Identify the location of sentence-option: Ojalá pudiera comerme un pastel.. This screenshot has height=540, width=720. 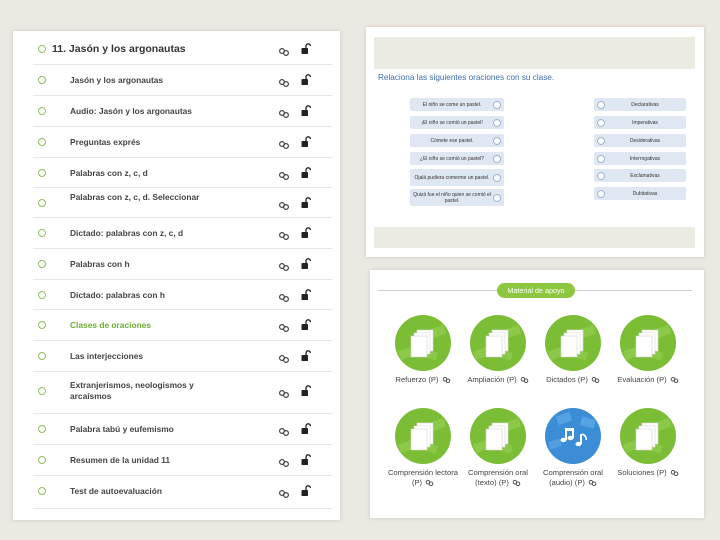
(457, 177).